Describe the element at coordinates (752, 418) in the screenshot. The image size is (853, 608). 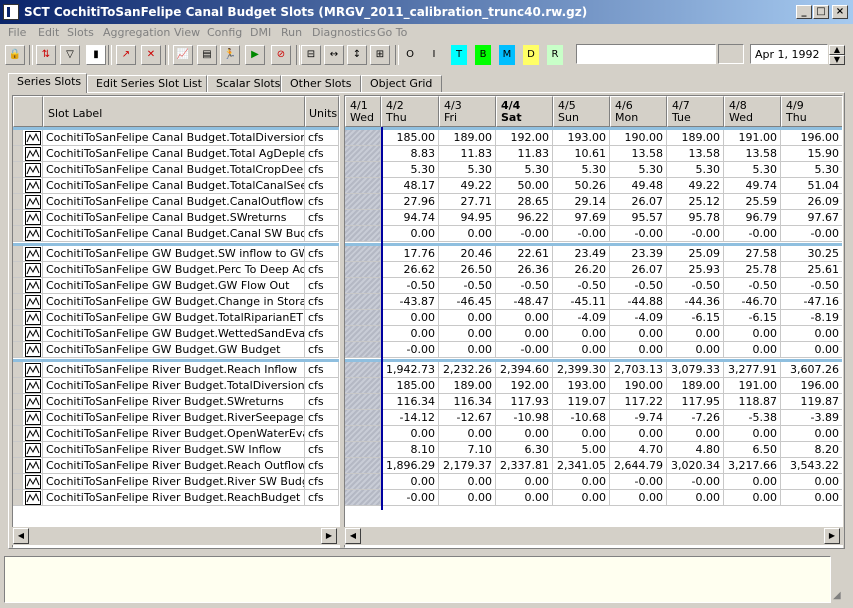
I see `value-cell: -5.38` at that location.